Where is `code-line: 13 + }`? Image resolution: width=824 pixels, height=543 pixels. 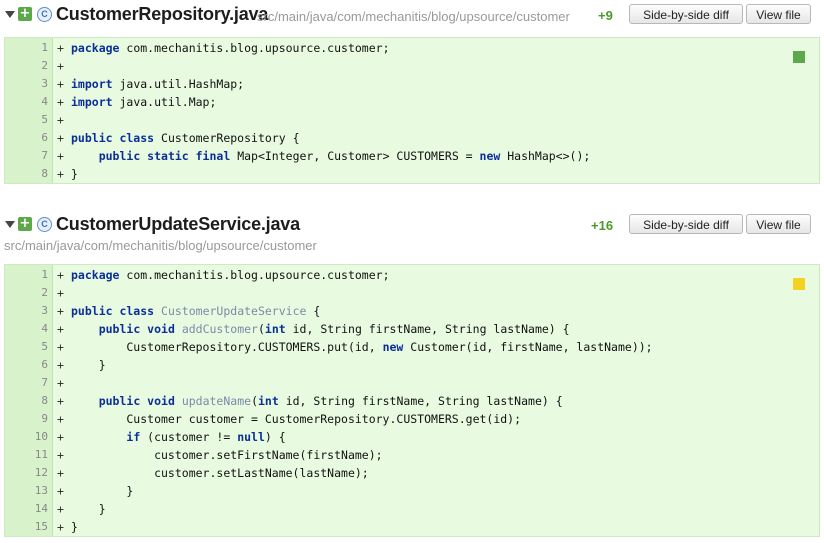 code-line: 13 + } is located at coordinates (412, 491).